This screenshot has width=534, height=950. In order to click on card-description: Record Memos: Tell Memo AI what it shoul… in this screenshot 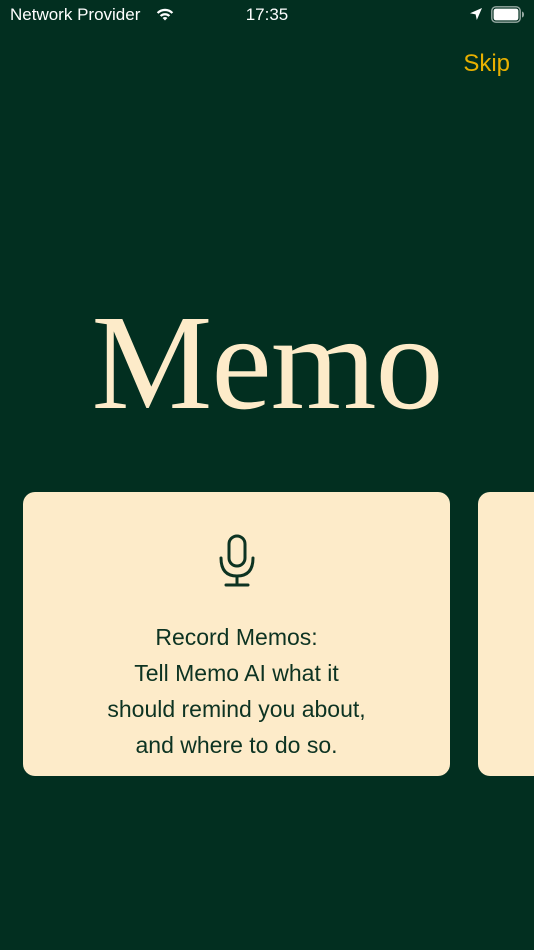, I will do `click(236, 691)`.